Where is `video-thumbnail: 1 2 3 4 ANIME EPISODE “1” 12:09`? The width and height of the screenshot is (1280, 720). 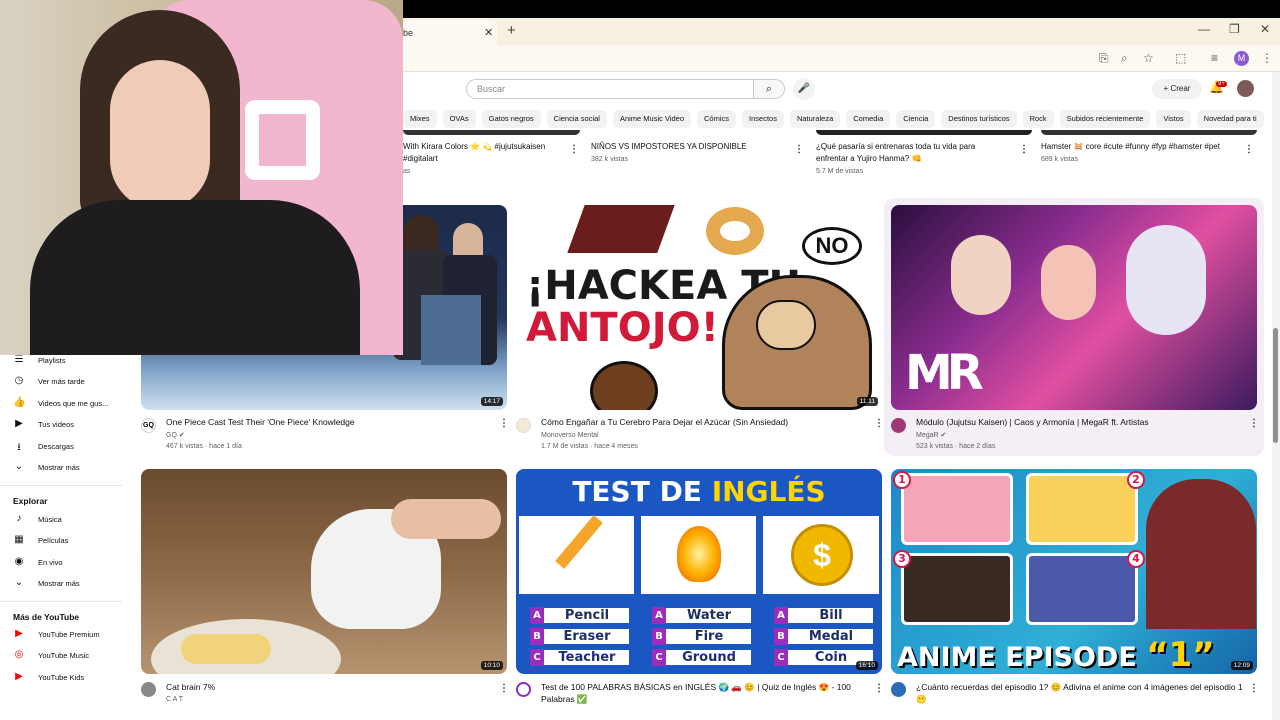
video-thumbnail: 1 2 3 4 ANIME EPISODE “1” 12:09 is located at coordinates (1074, 571).